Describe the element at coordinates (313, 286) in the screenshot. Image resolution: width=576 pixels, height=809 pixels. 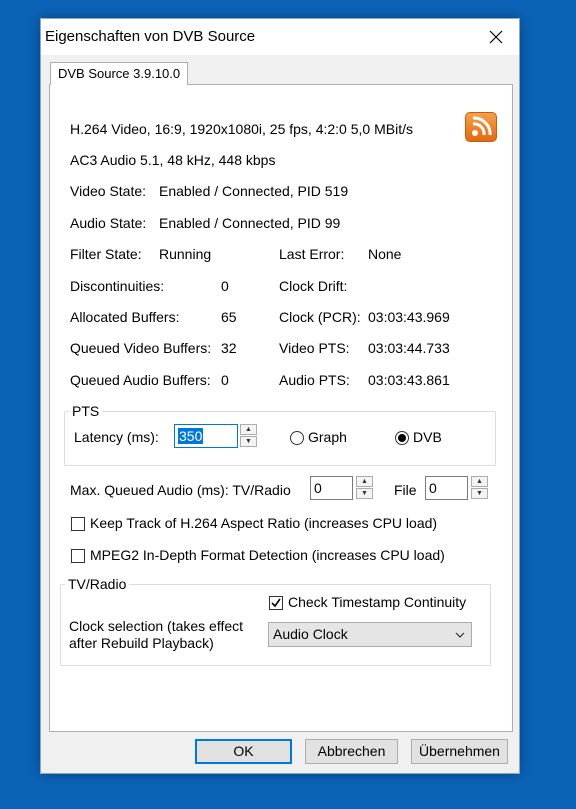
I see `clock-drift-label: Clock Drift:` at that location.